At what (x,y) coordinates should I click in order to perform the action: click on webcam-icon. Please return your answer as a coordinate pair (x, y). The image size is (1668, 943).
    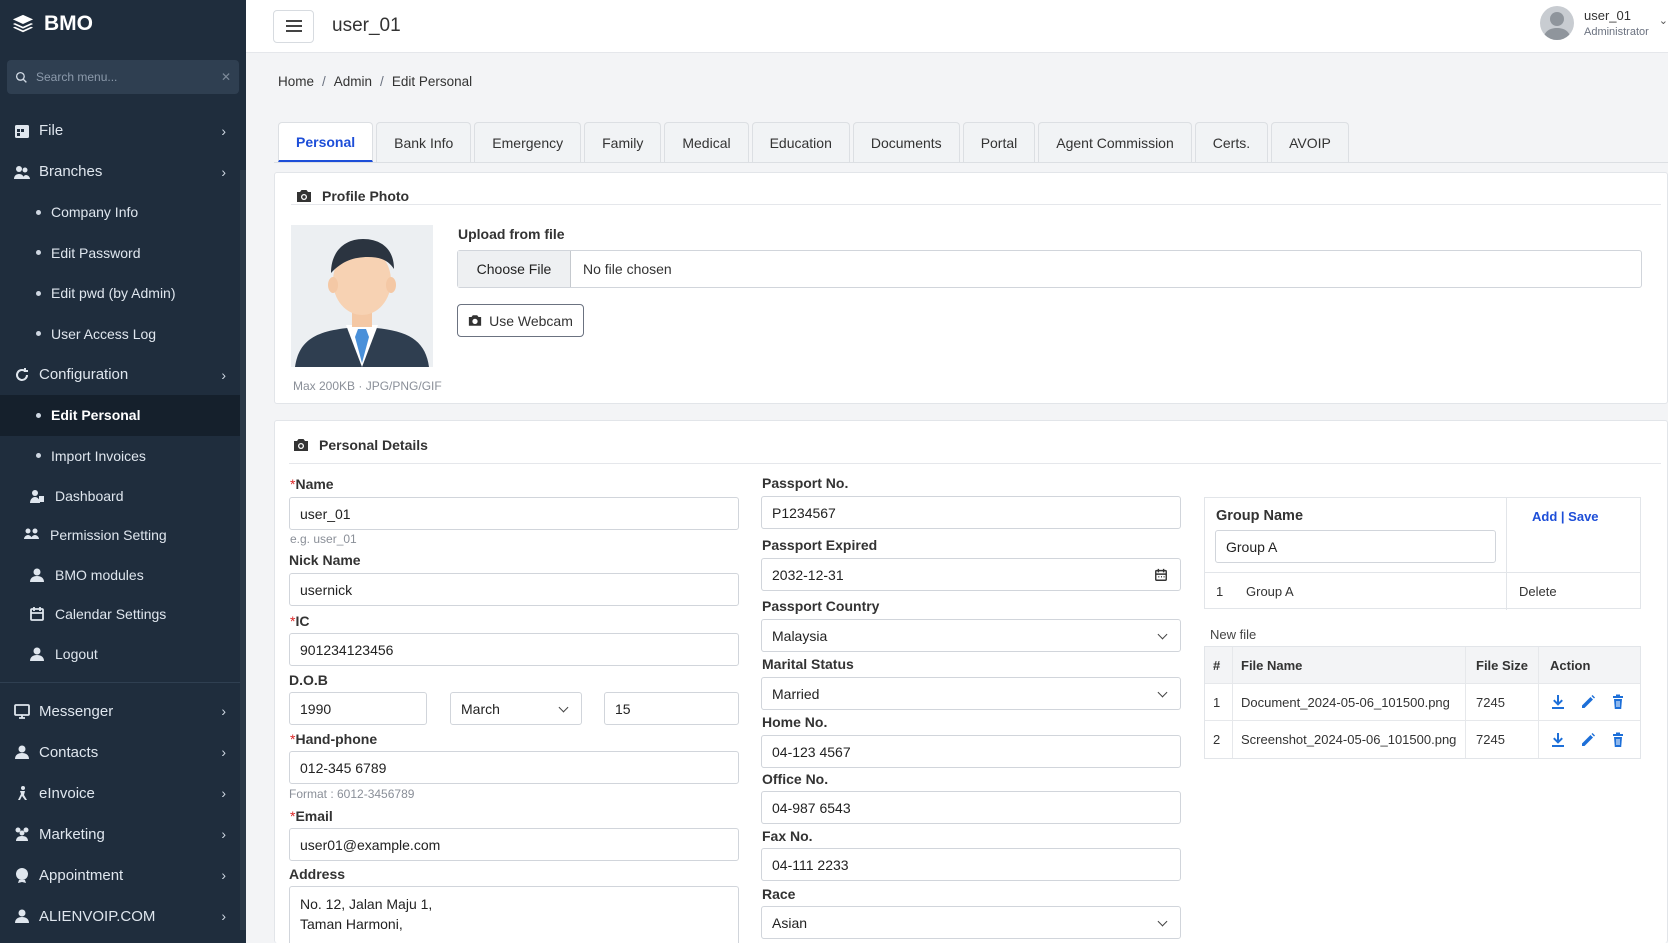
    Looking at the image, I should click on (475, 320).